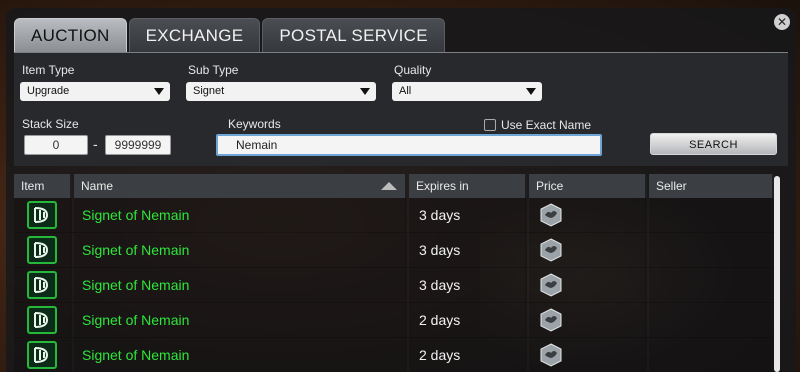  Describe the element at coordinates (413, 70) in the screenshot. I see `quality-label: Quality` at that location.